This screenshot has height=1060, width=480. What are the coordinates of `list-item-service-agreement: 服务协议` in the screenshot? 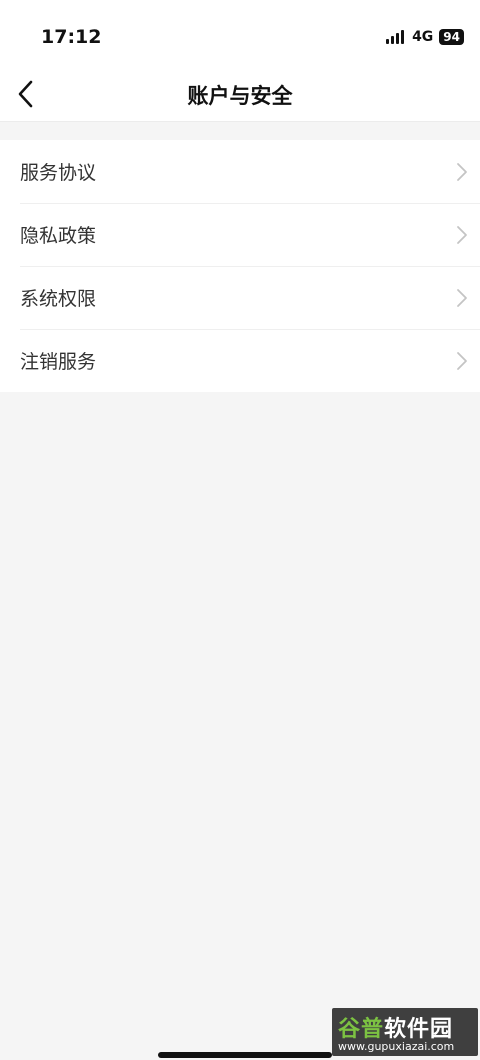 It's located at (240, 171).